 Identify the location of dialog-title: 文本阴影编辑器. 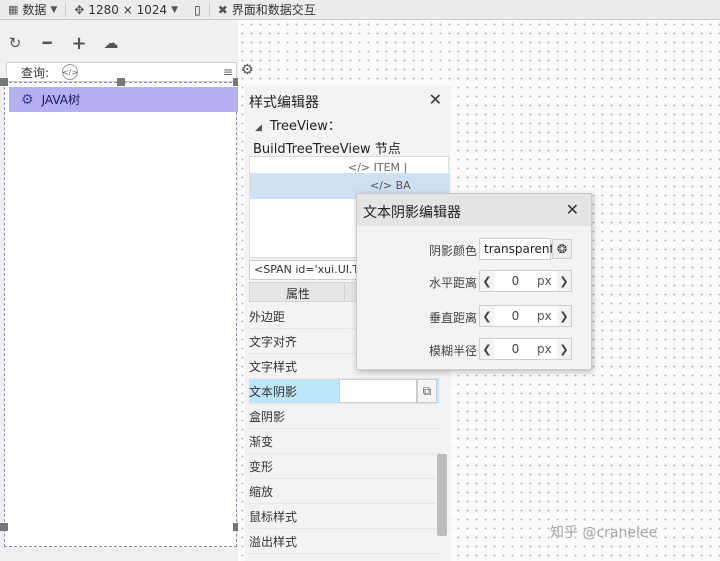
(412, 213).